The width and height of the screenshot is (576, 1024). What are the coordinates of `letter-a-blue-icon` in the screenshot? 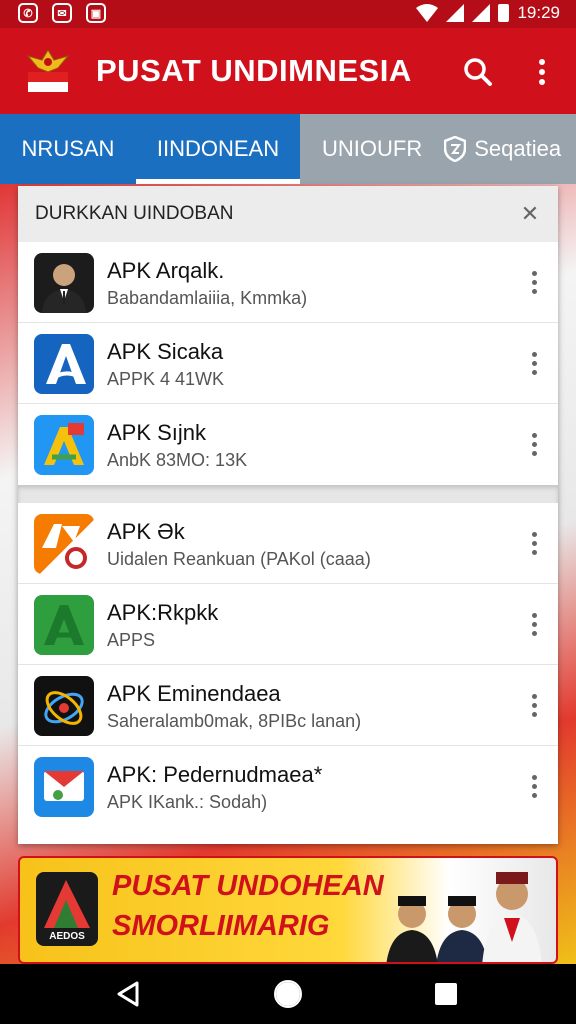 It's located at (64, 364).